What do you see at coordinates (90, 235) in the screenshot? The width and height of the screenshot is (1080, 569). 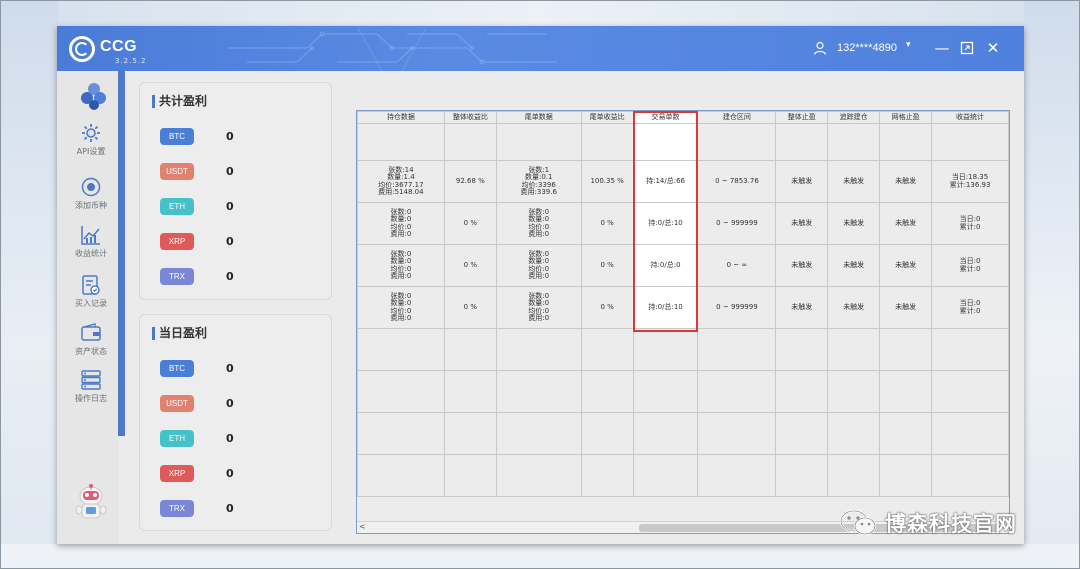 I see `chart-icon` at bounding box center [90, 235].